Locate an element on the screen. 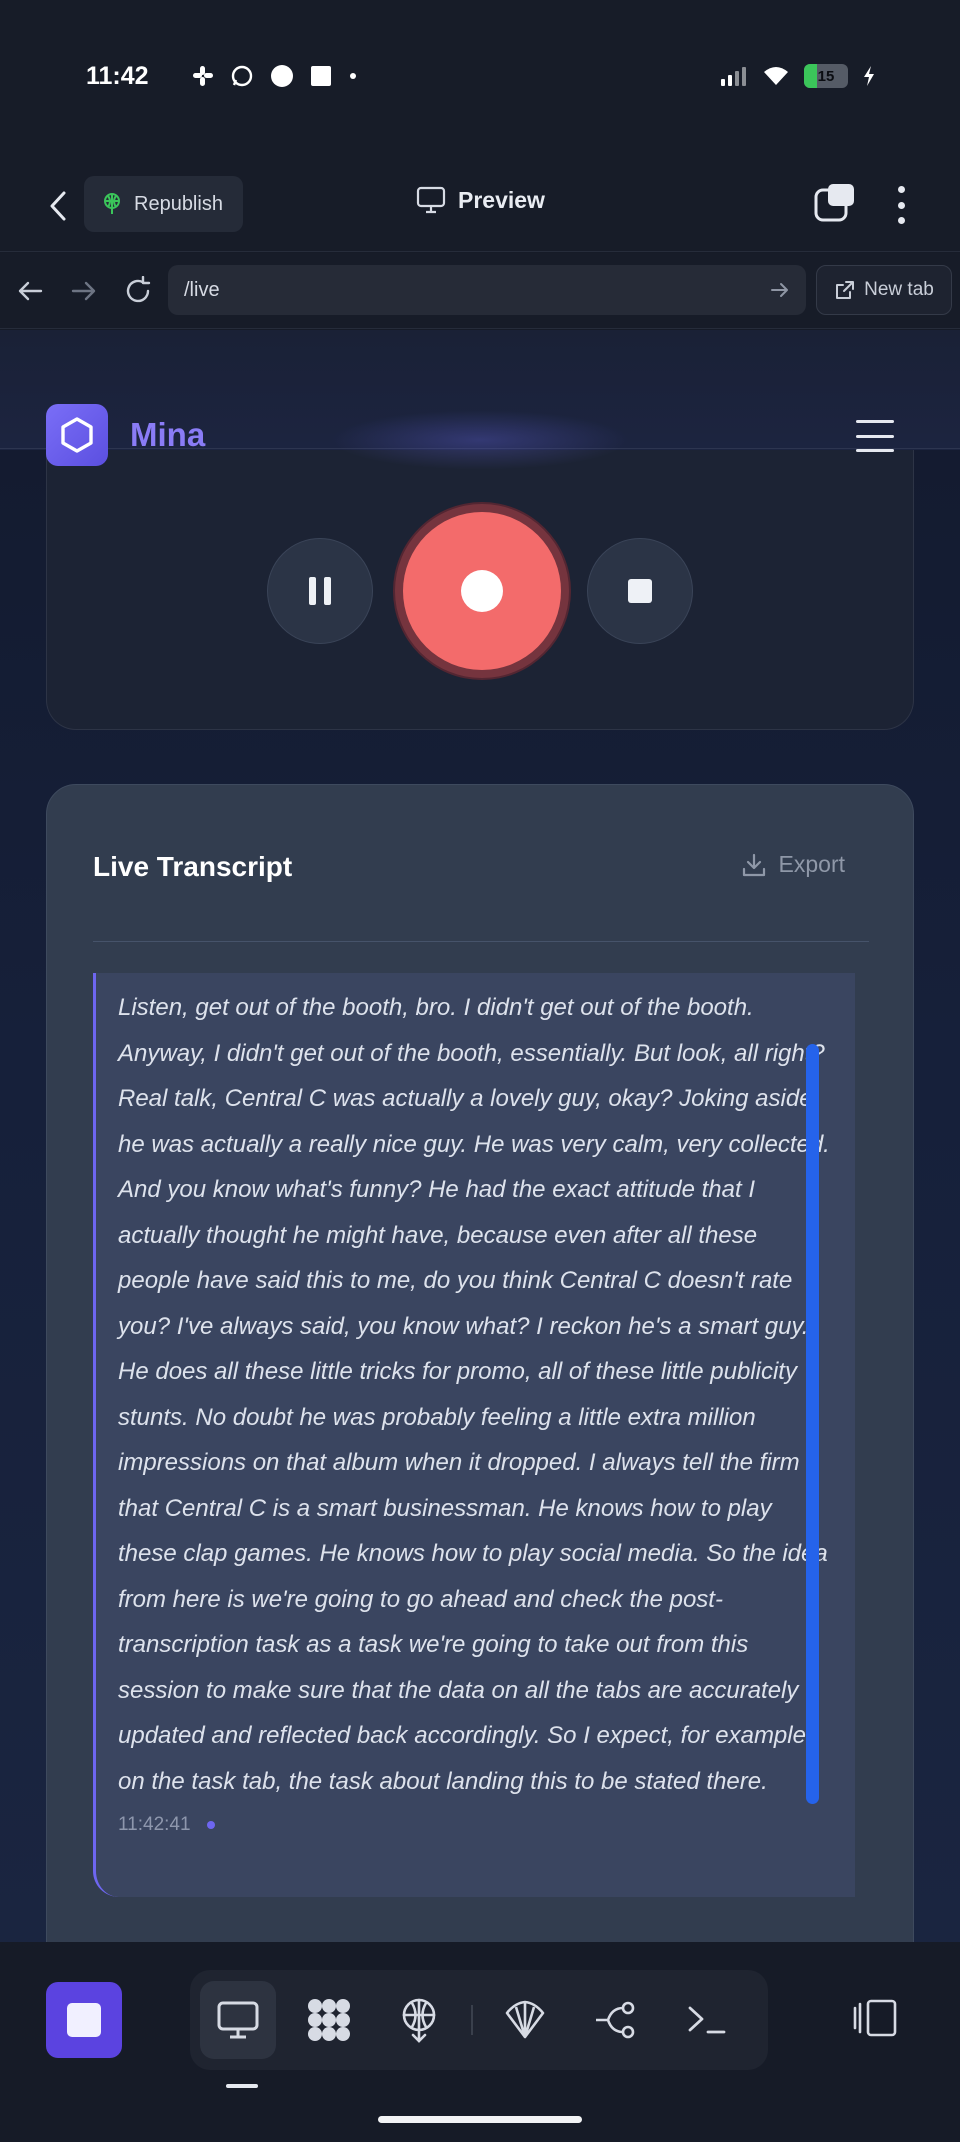 The image size is (960, 2142). record-dot-icon is located at coordinates (482, 591).